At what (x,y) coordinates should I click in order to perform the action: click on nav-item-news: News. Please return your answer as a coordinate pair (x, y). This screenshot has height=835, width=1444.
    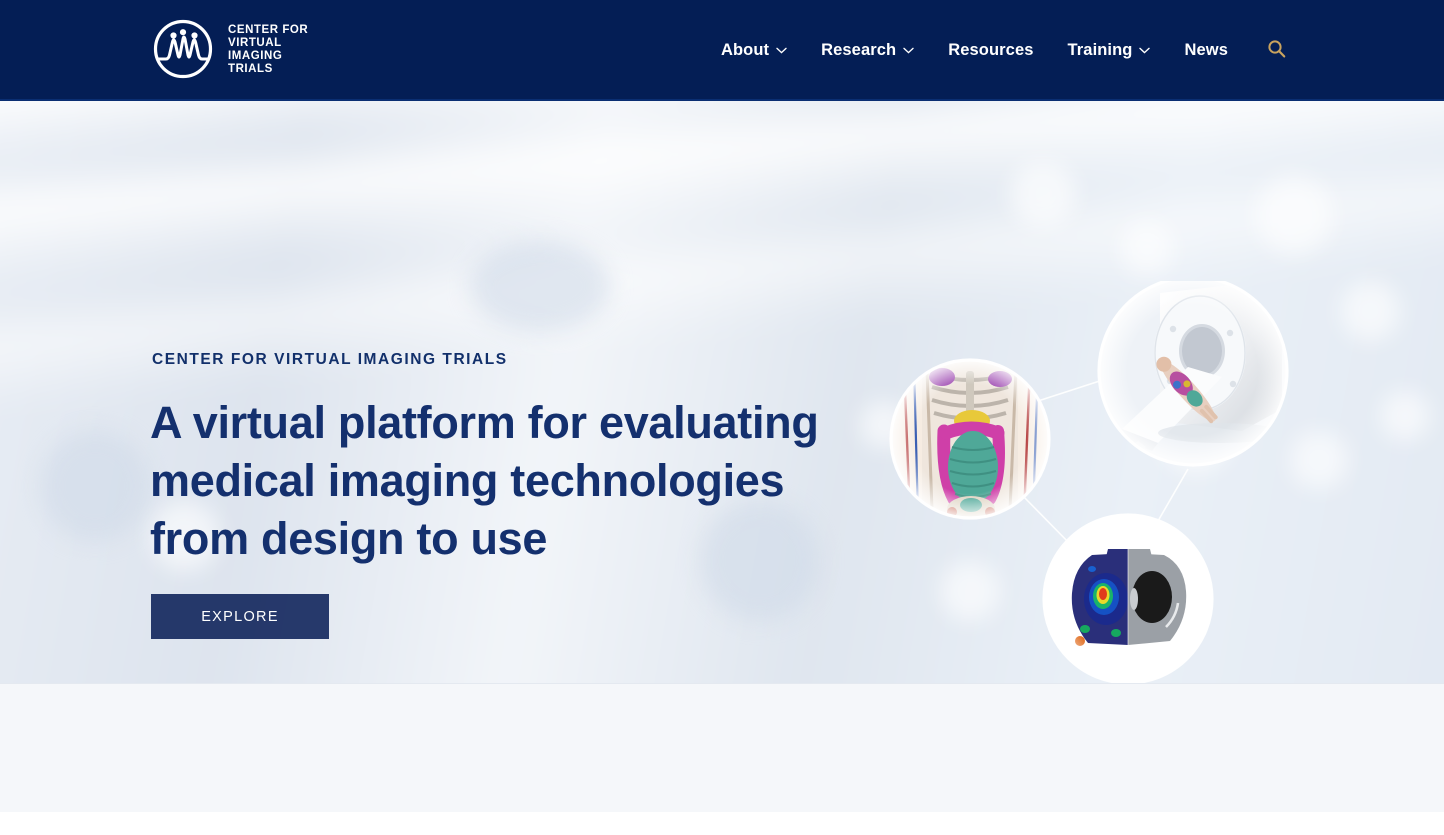
    Looking at the image, I should click on (1206, 50).